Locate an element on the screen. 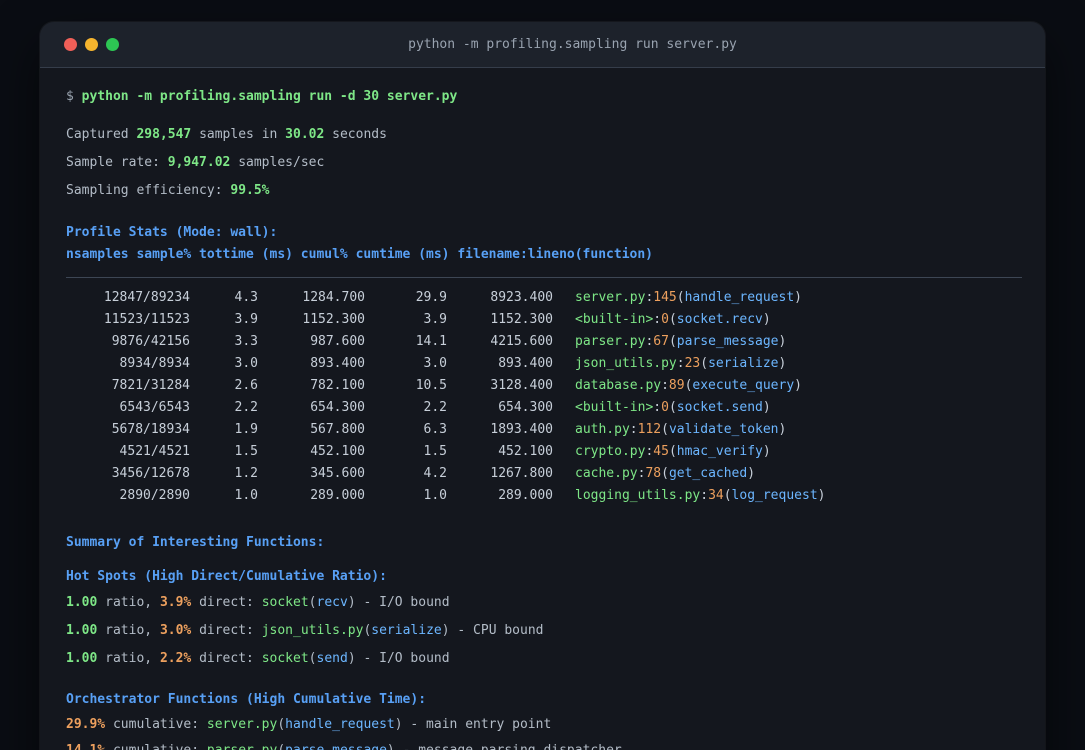  cell-function: cache.py:78(get_cached) is located at coordinates (654, 473).